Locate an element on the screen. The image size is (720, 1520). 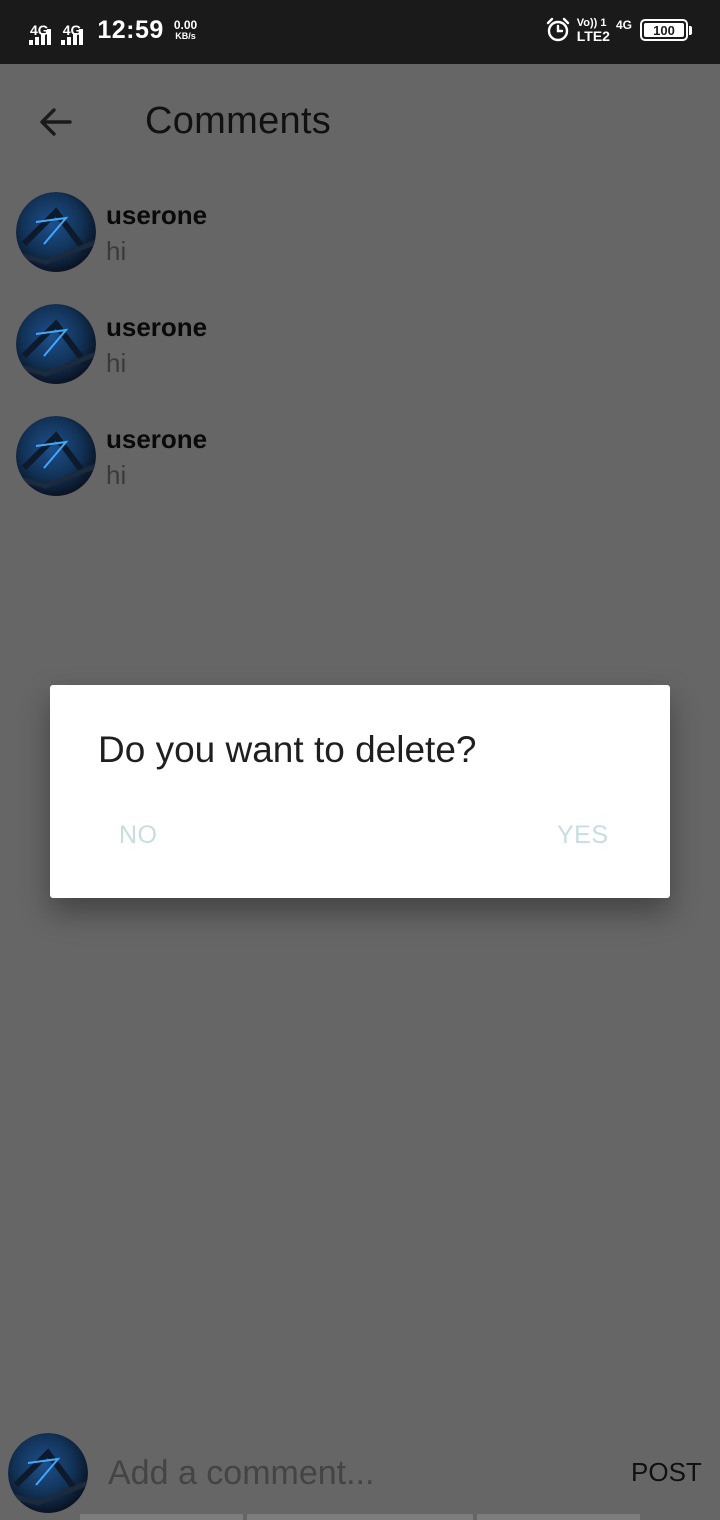
network-speed-unit: KB/s is located at coordinates (185, 35).